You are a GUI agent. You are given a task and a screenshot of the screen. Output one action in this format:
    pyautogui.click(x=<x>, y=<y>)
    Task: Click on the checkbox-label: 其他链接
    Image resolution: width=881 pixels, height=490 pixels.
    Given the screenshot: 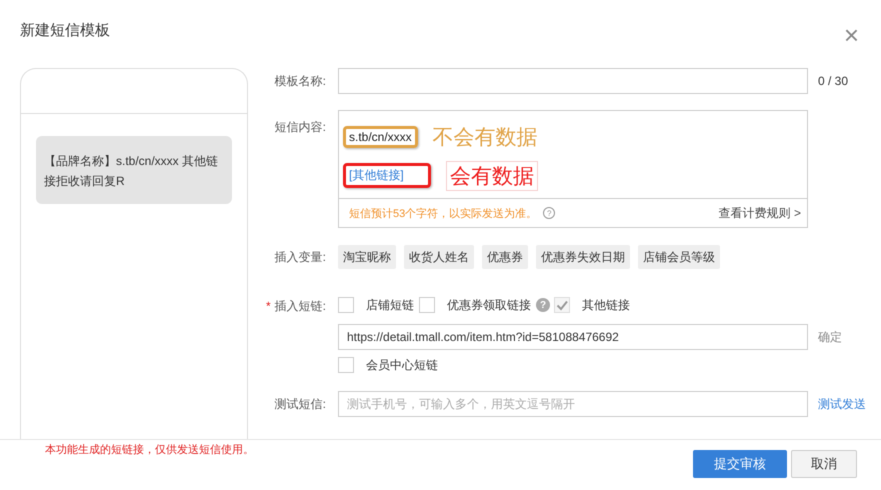 What is the action you would take?
    pyautogui.click(x=606, y=305)
    